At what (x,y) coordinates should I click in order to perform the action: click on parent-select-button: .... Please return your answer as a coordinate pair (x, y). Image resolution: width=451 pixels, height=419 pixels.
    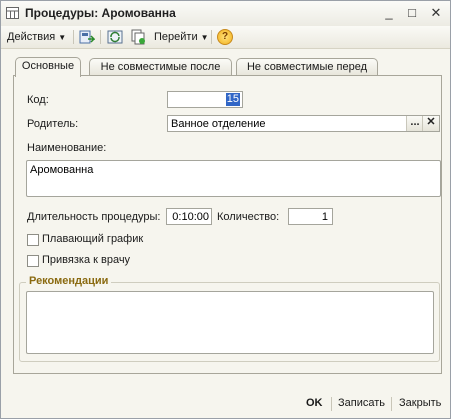
    Looking at the image, I should click on (414, 123).